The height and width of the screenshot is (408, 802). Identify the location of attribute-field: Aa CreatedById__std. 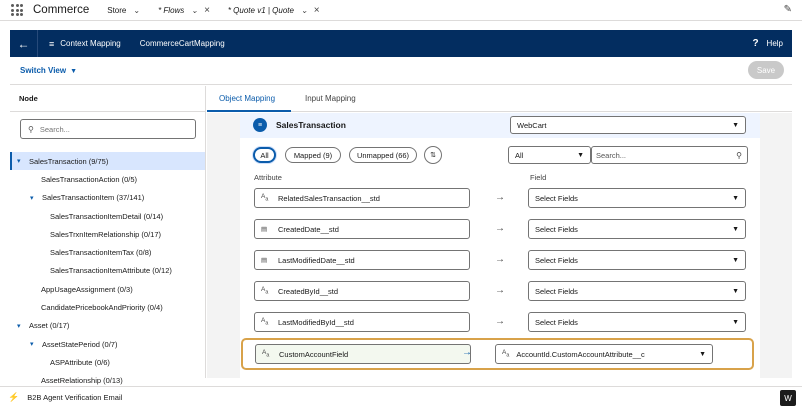
(362, 291).